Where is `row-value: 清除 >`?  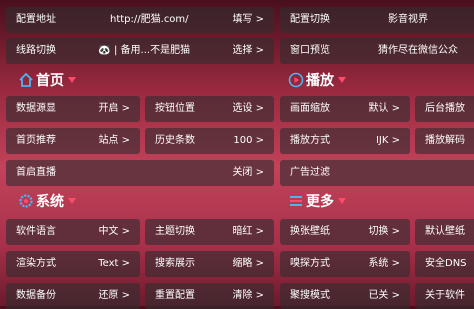
row-value: 清除 > is located at coordinates (248, 295).